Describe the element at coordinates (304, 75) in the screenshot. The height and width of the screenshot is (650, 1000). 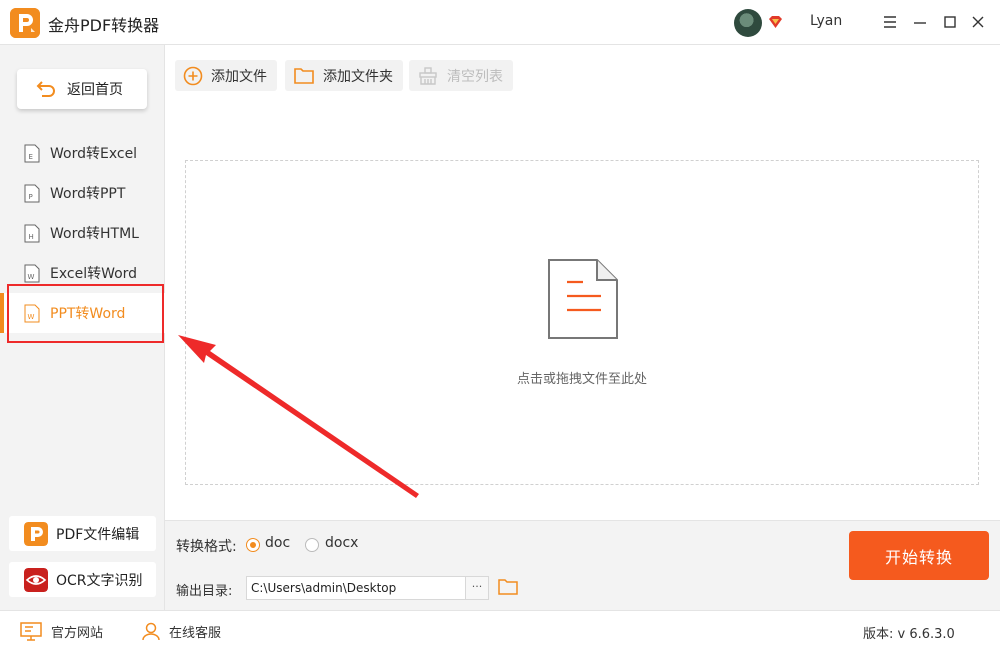
I see `folder-icon` at that location.